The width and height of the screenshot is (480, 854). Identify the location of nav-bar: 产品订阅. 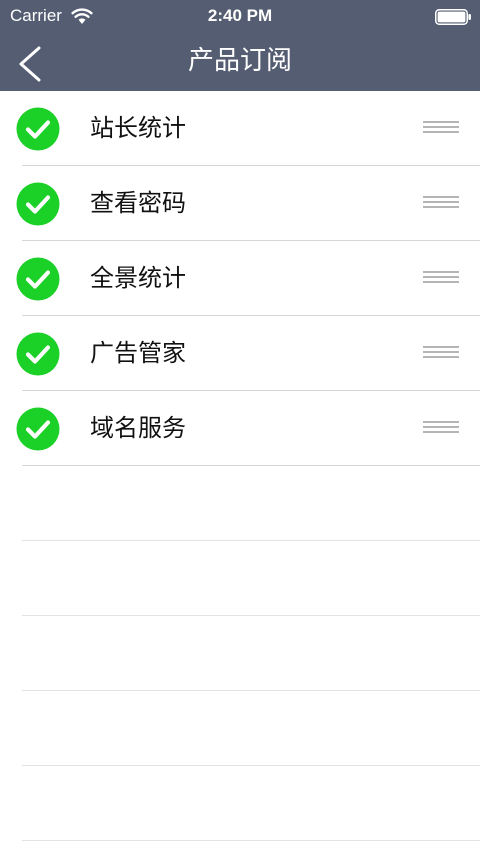
(240, 62).